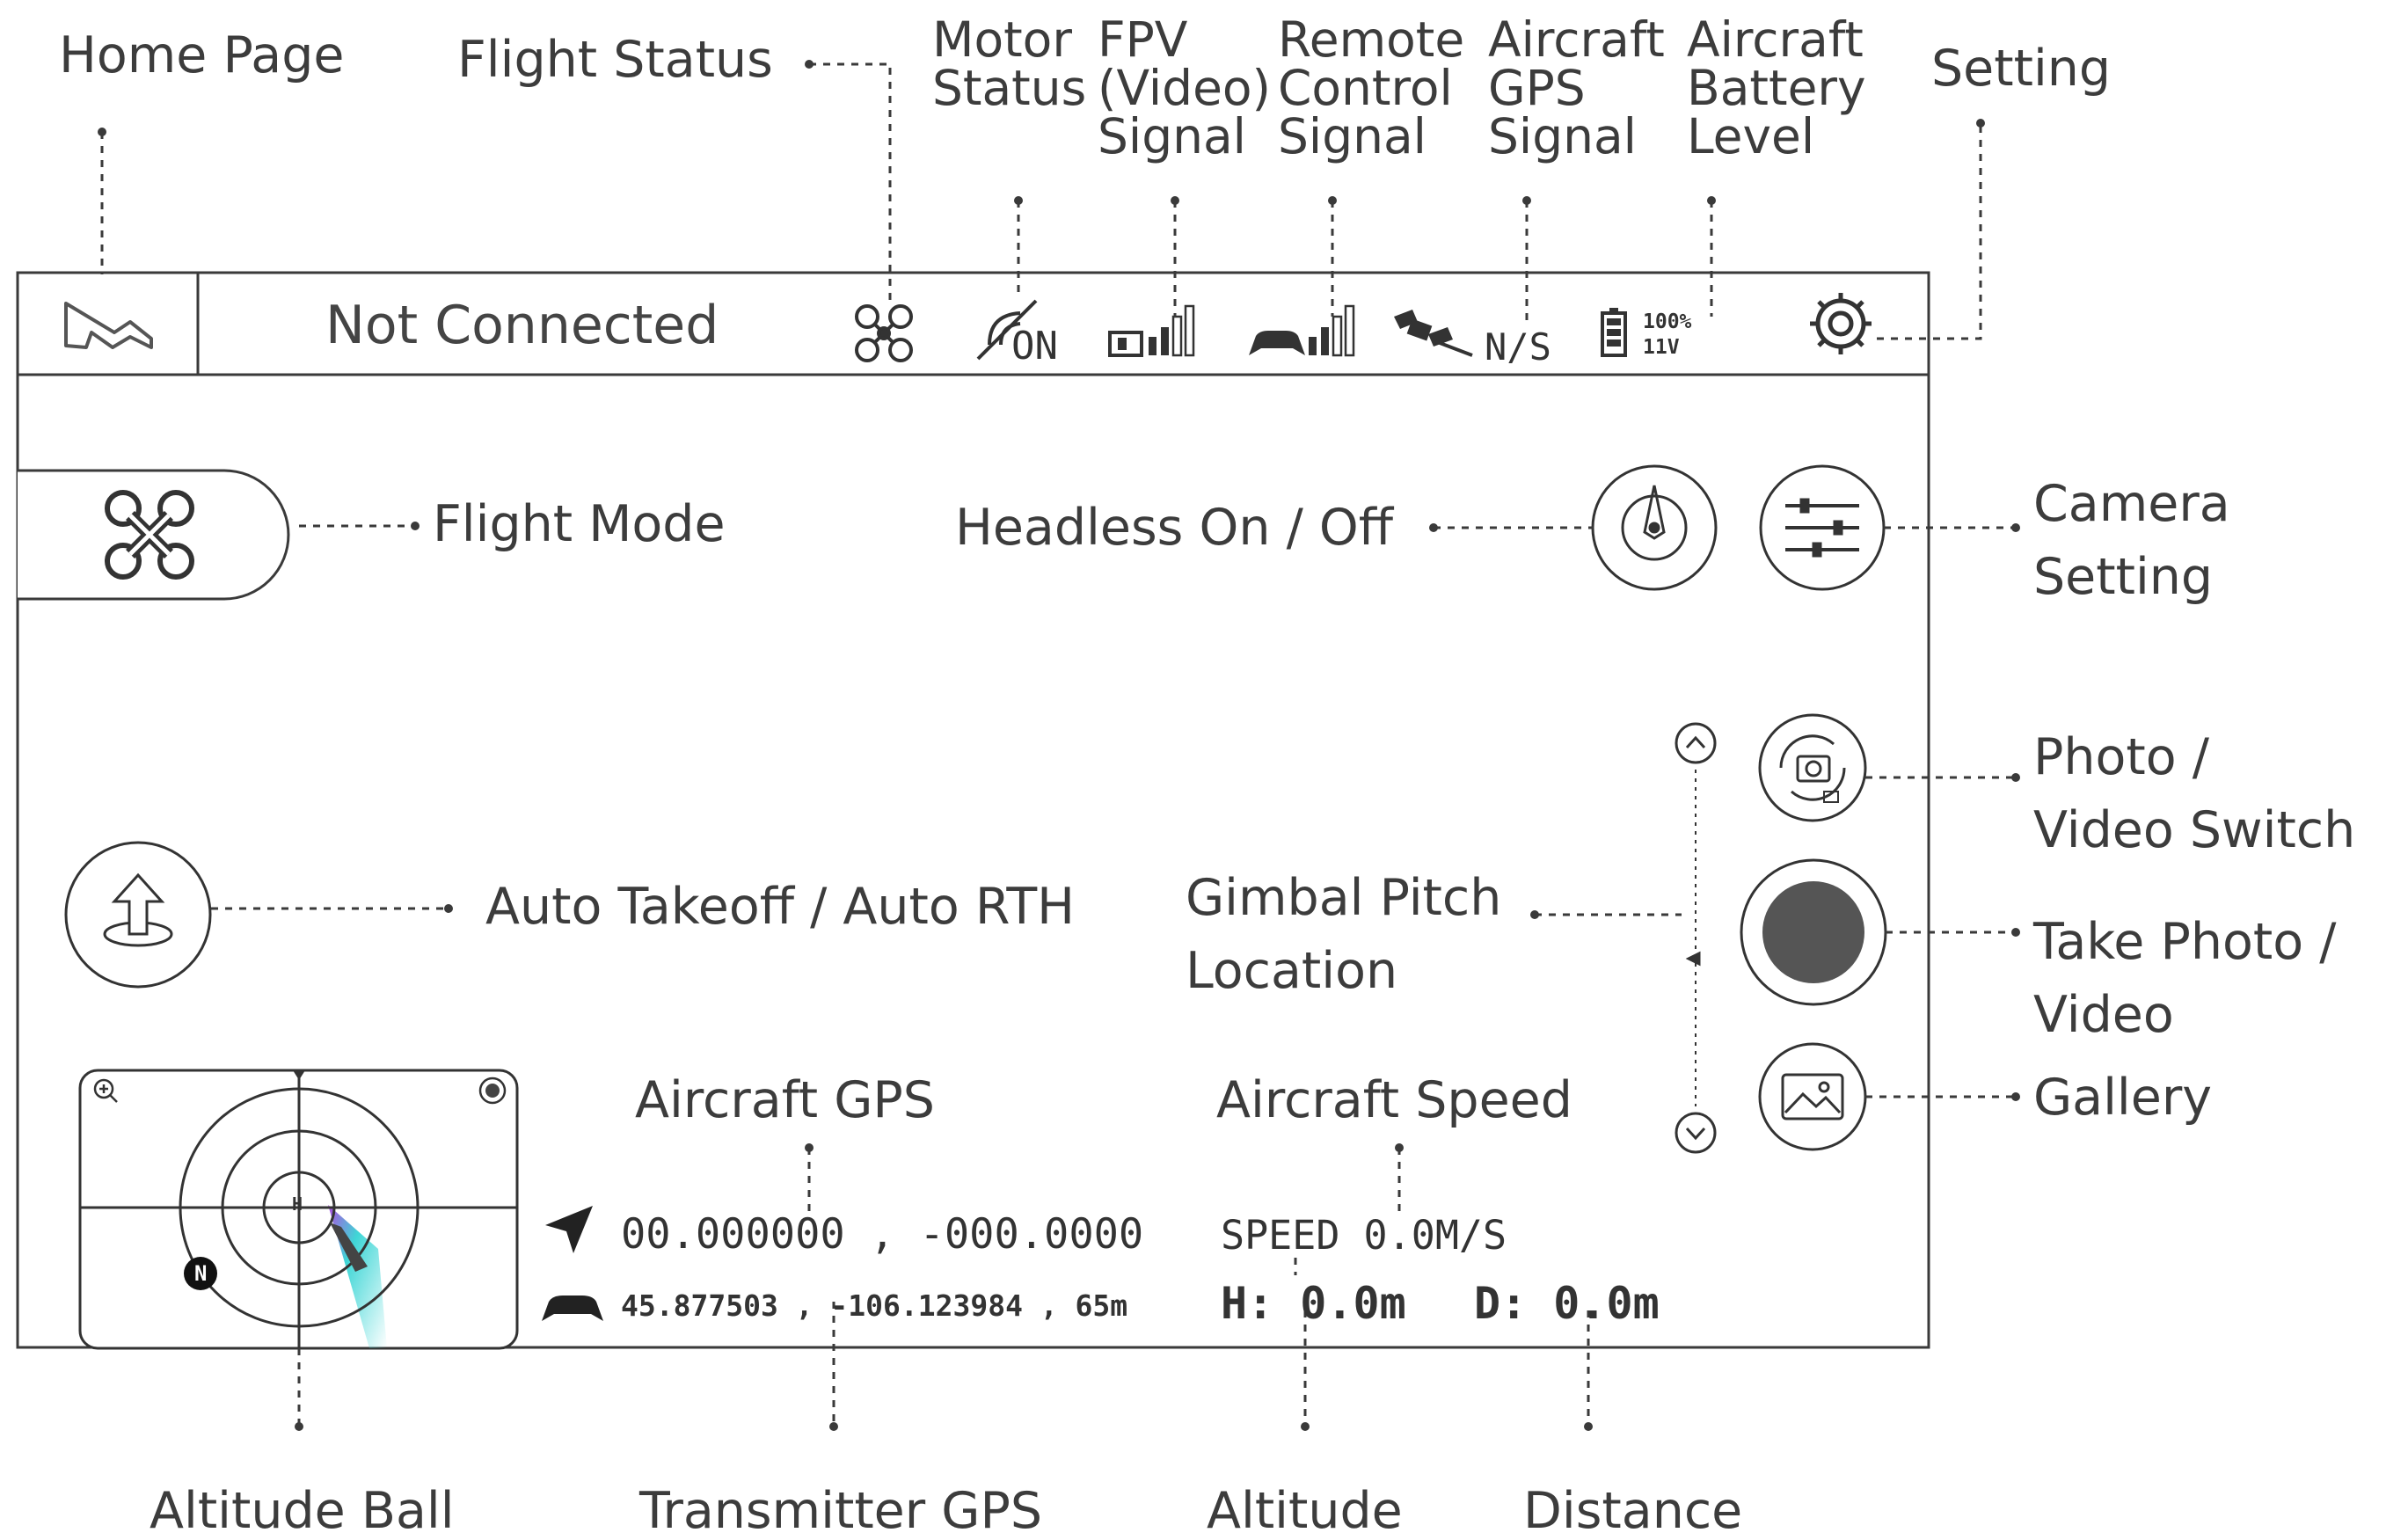  Describe the element at coordinates (1034, 346) in the screenshot. I see `motor-state-text: ON` at that location.